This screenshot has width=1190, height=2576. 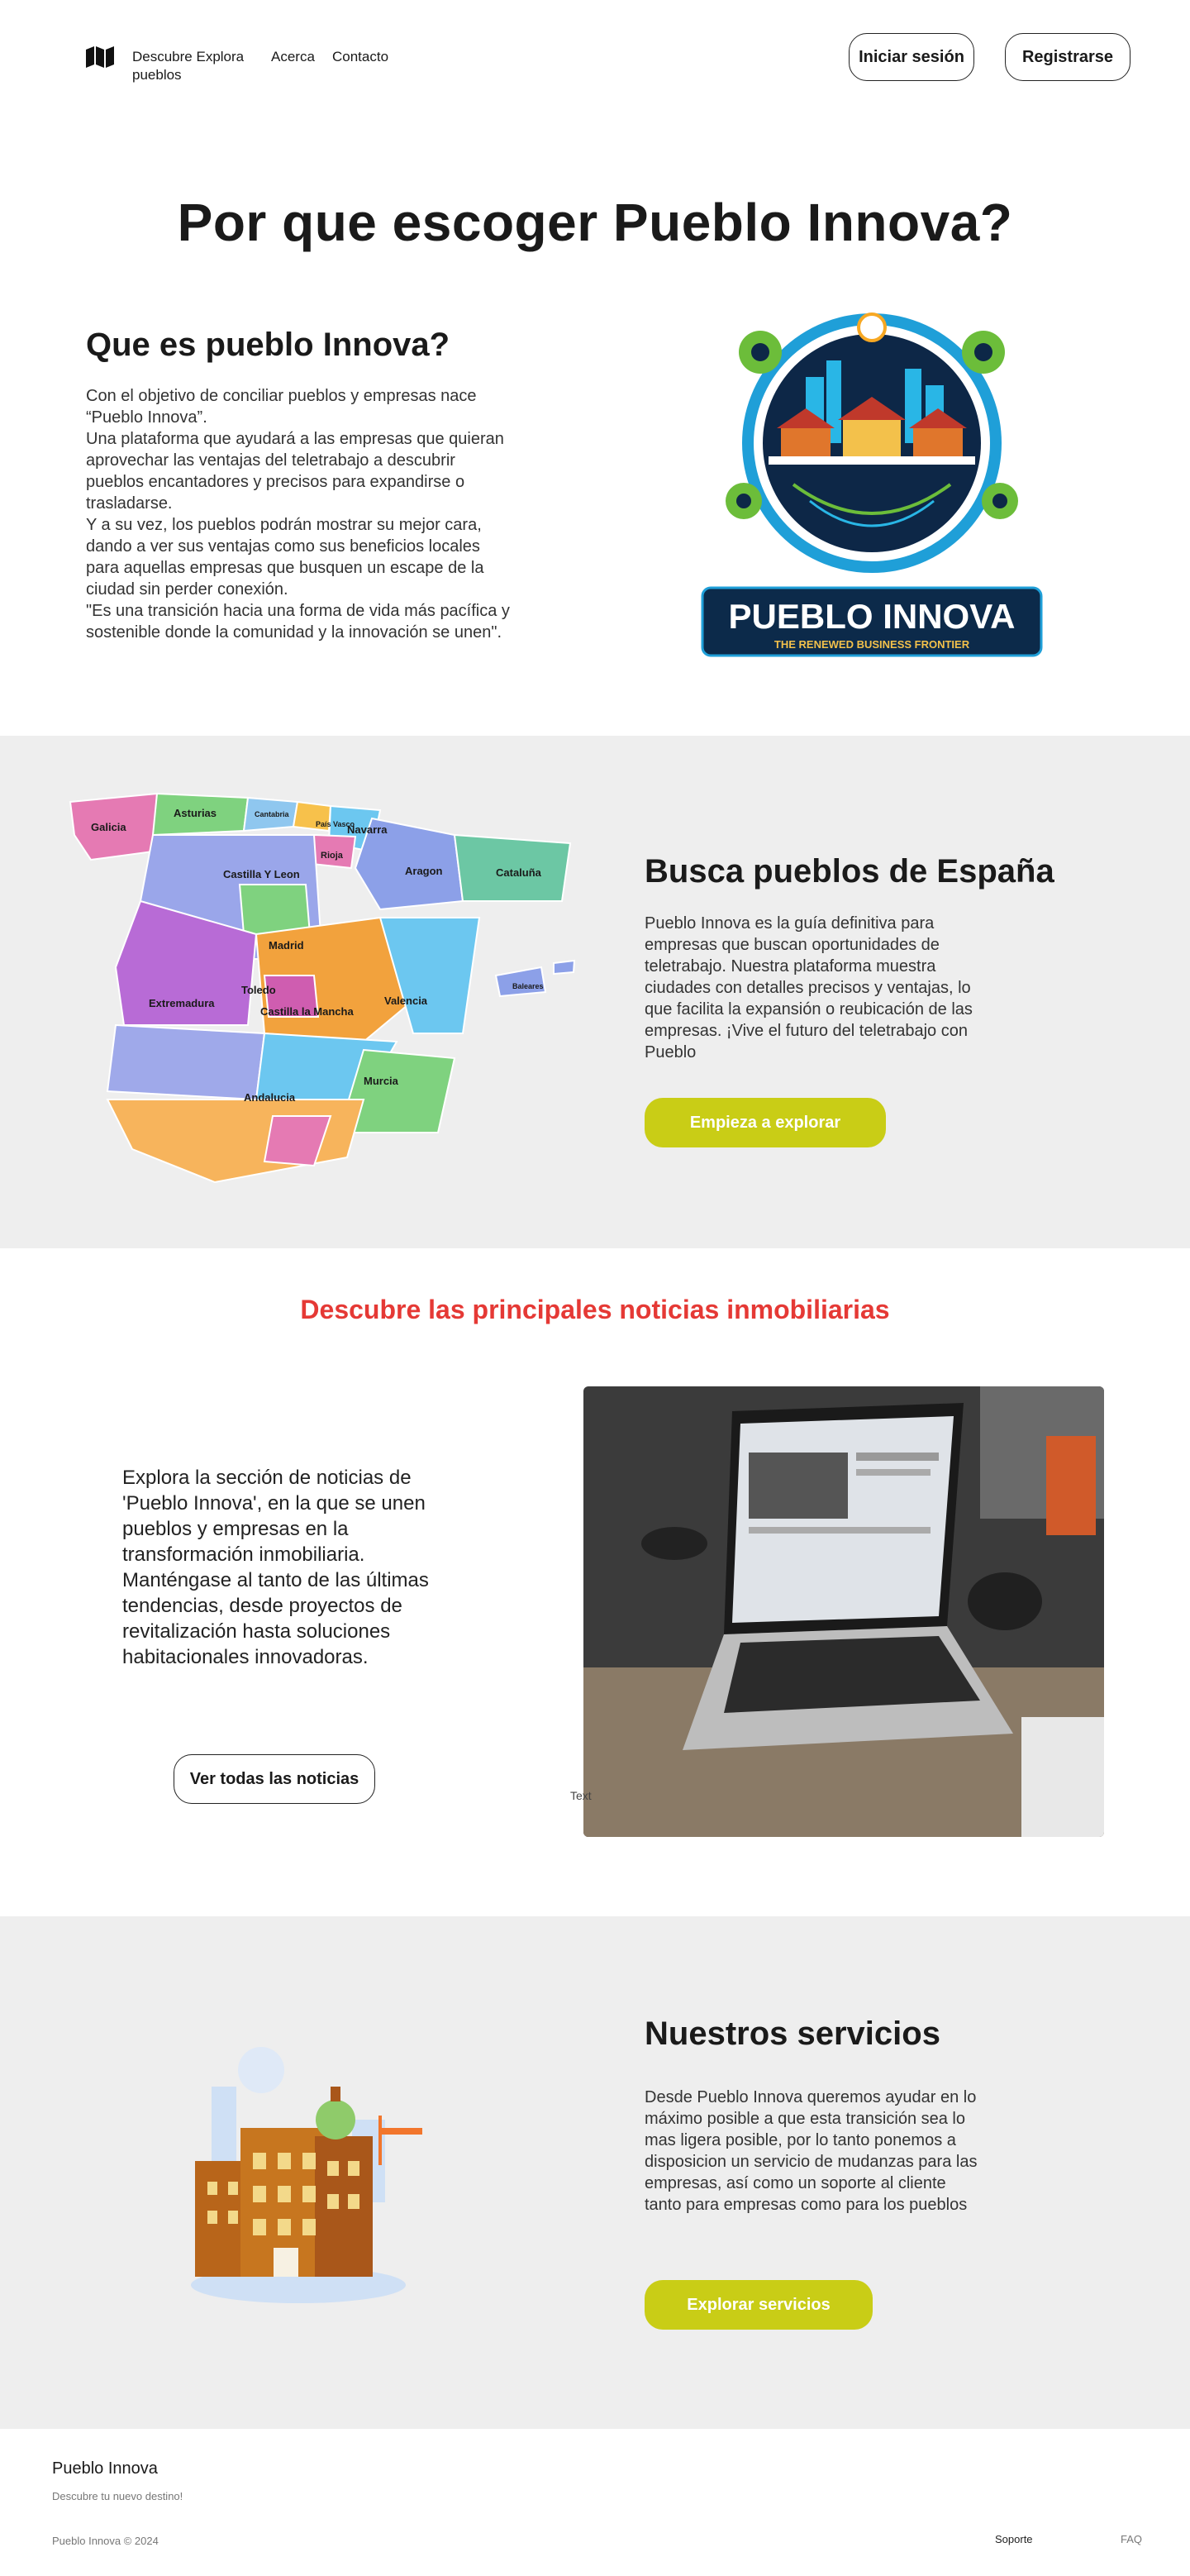 What do you see at coordinates (367, 829) in the screenshot?
I see `map-label: Navarra` at bounding box center [367, 829].